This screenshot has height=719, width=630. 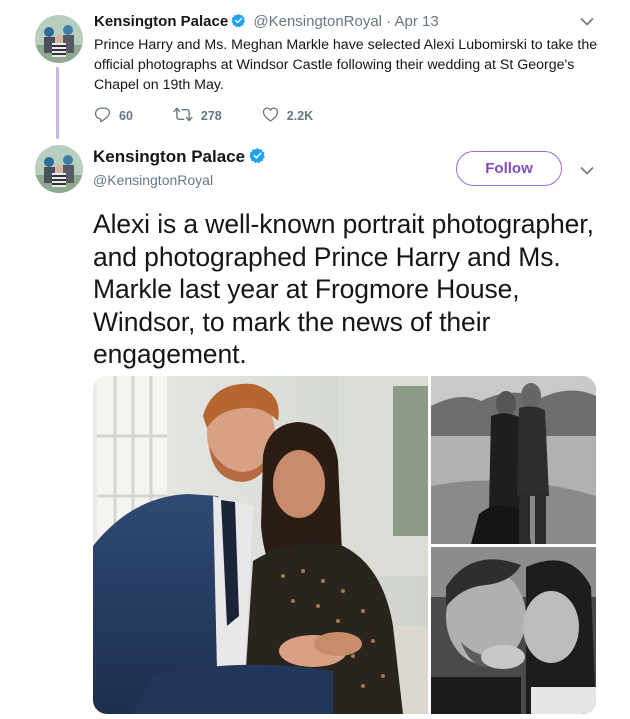 What do you see at coordinates (161, 21) in the screenshot?
I see `tweet1-author-name: Kensington Palace` at bounding box center [161, 21].